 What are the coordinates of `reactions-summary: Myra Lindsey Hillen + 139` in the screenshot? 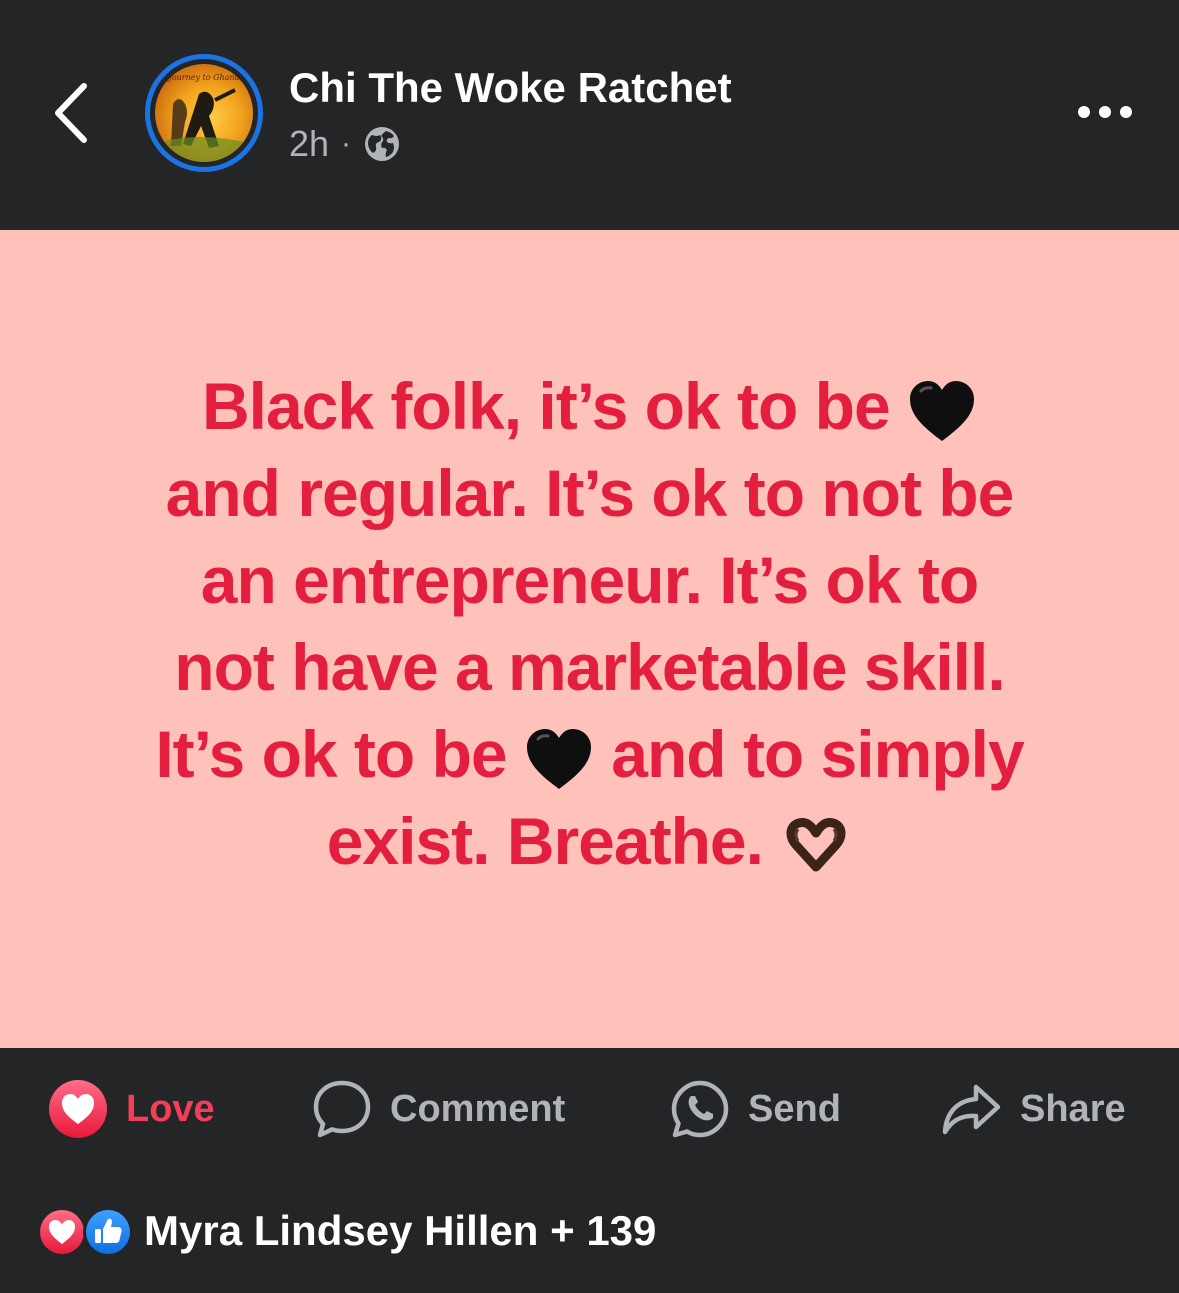 It's located at (346, 1231).